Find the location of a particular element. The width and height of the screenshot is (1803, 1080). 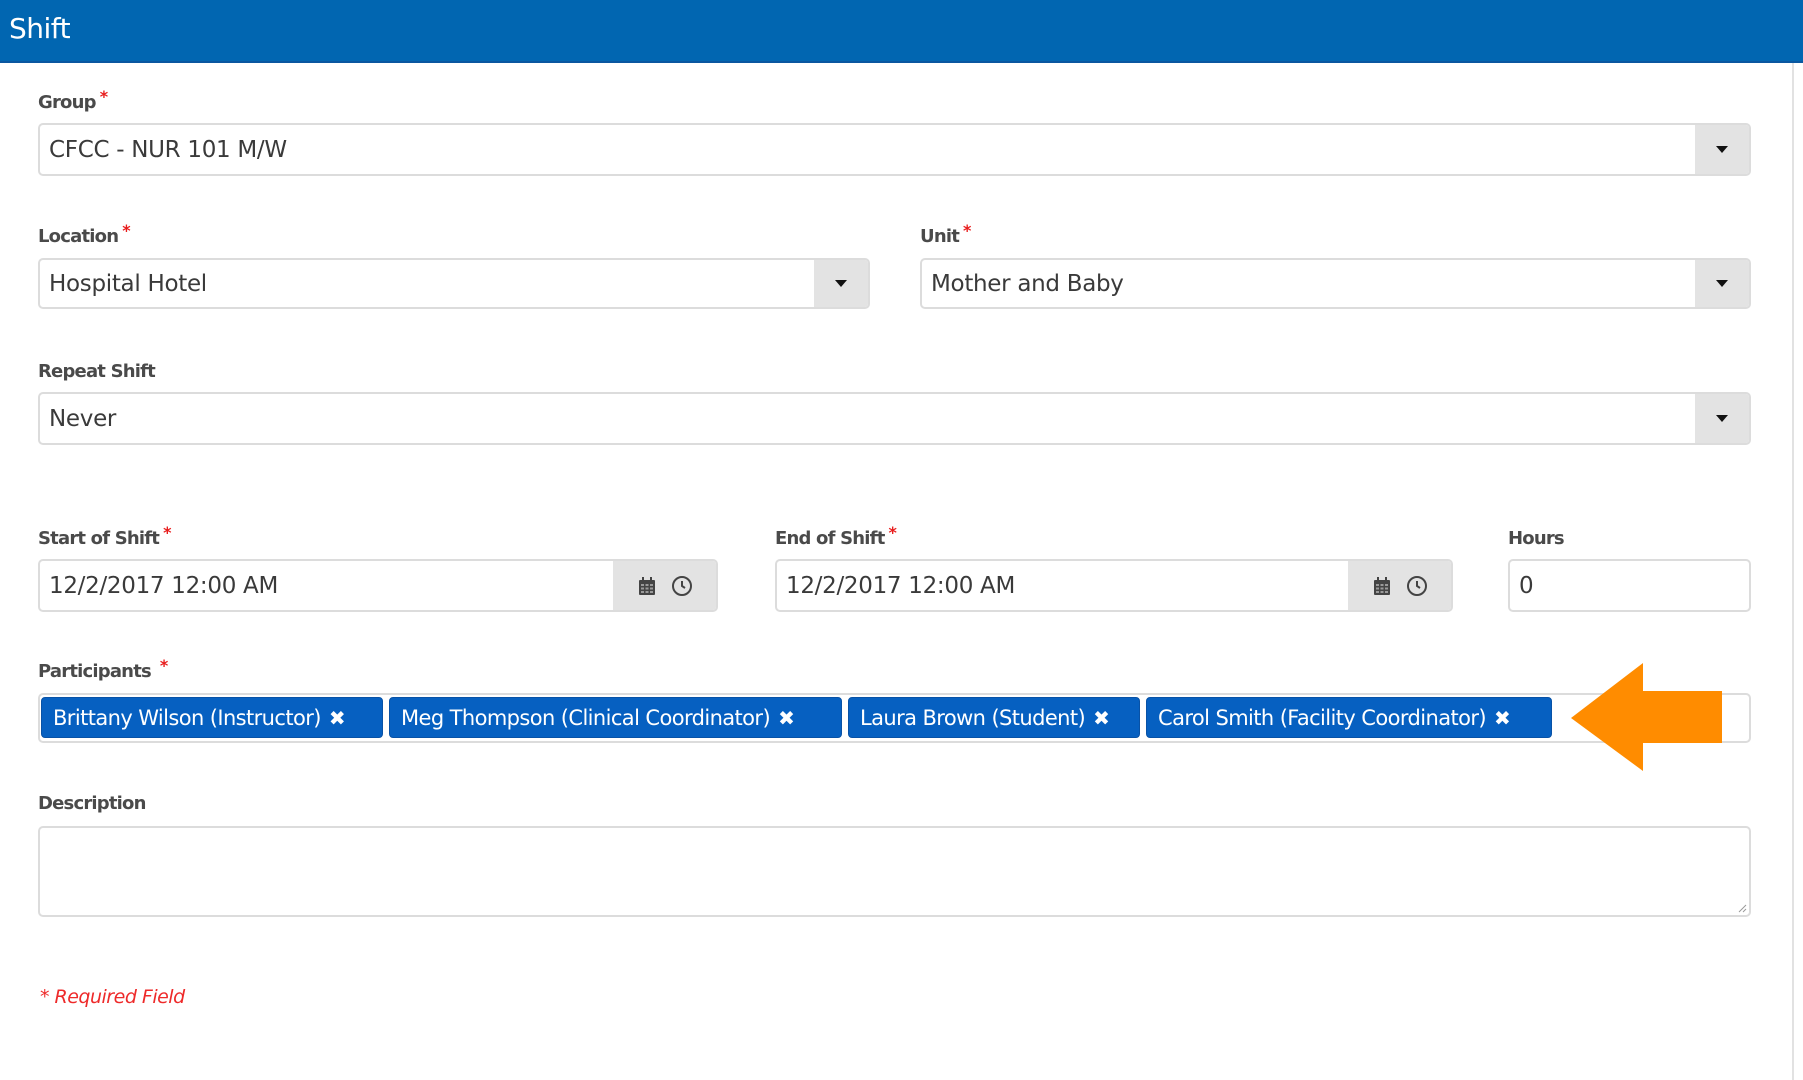

end-of-shift-picker-addon is located at coordinates (1399, 585).